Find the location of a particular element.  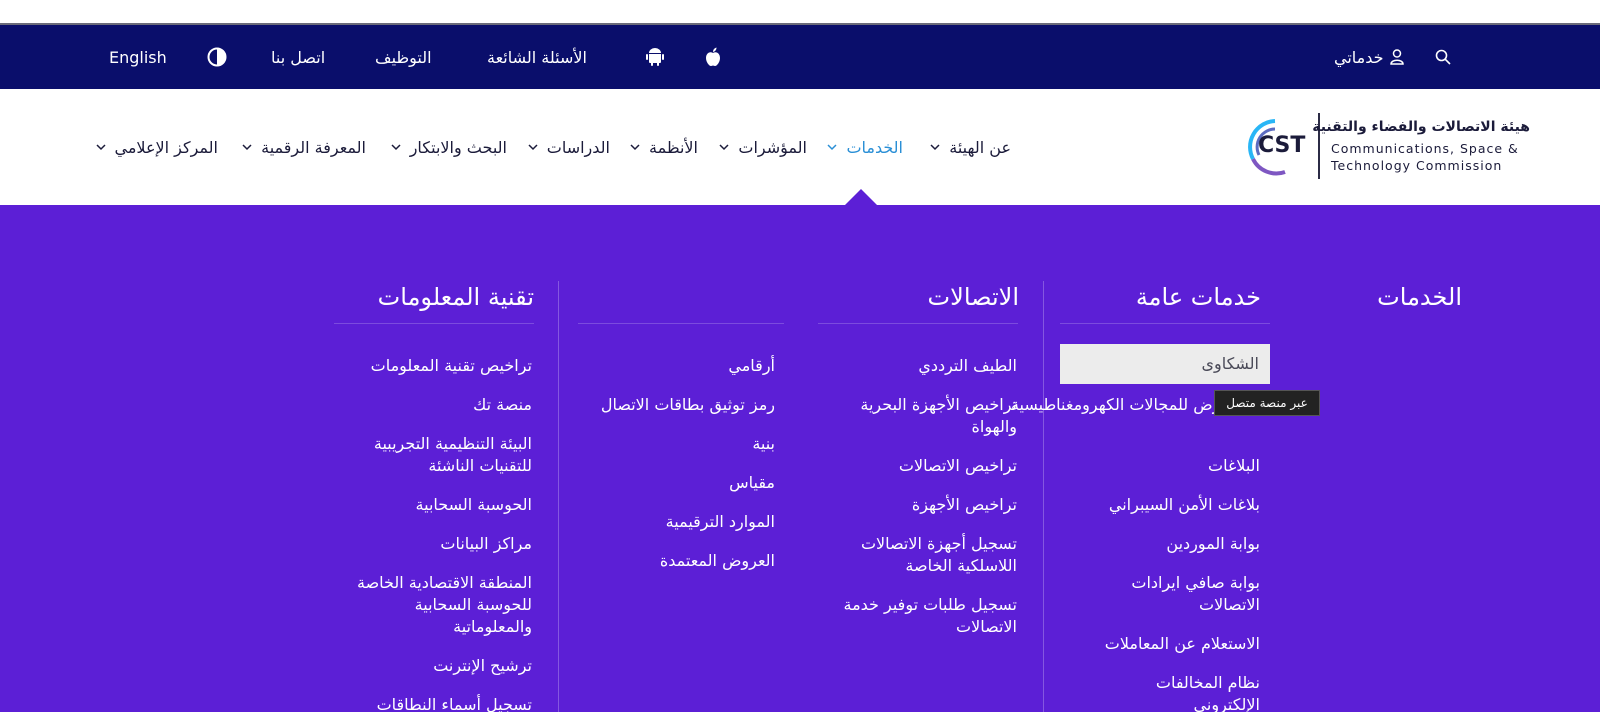

link-infrastructure: بنية is located at coordinates (660, 444).